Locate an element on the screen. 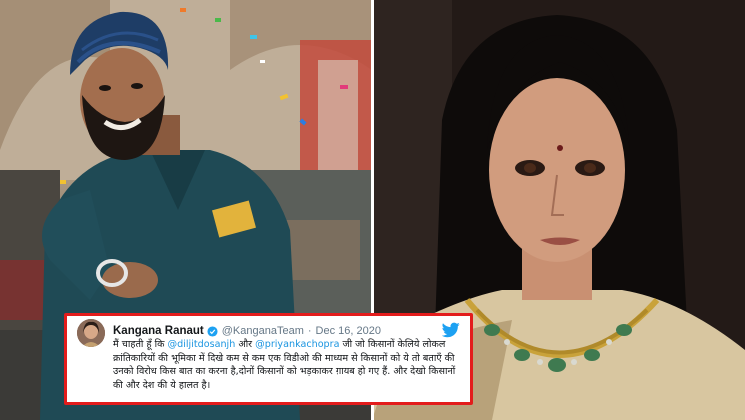 This screenshot has height=420, width=745. tweet-mention-priyankachopra: @priyankachopra is located at coordinates (297, 344).